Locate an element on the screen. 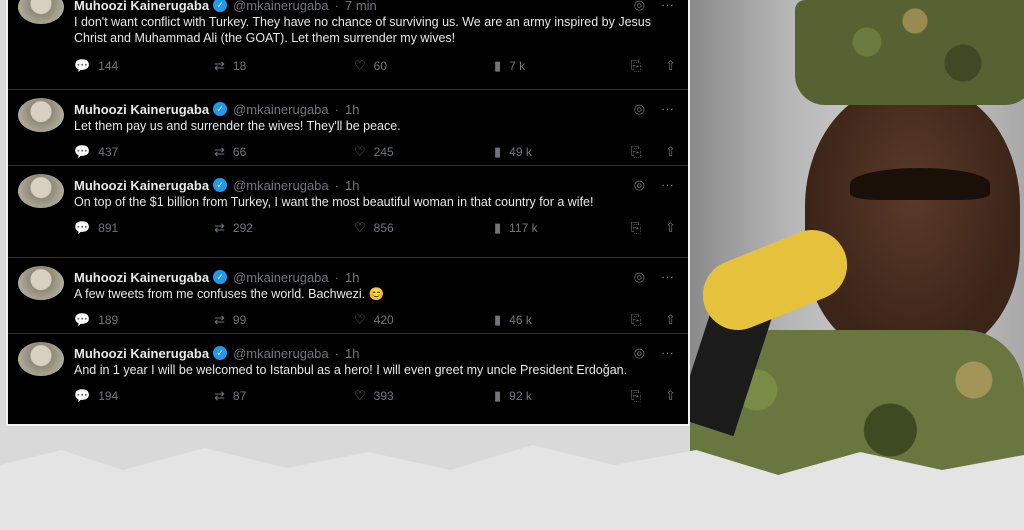 Image resolution: width=1024 pixels, height=530 pixels. views-button: ▮ 49 k is located at coordinates (564, 152).